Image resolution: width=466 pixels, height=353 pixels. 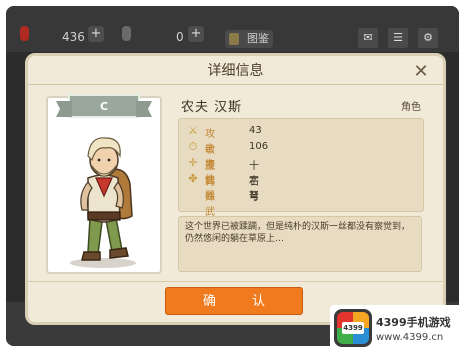 I want to click on codex-button: 图鉴, so click(x=249, y=39).